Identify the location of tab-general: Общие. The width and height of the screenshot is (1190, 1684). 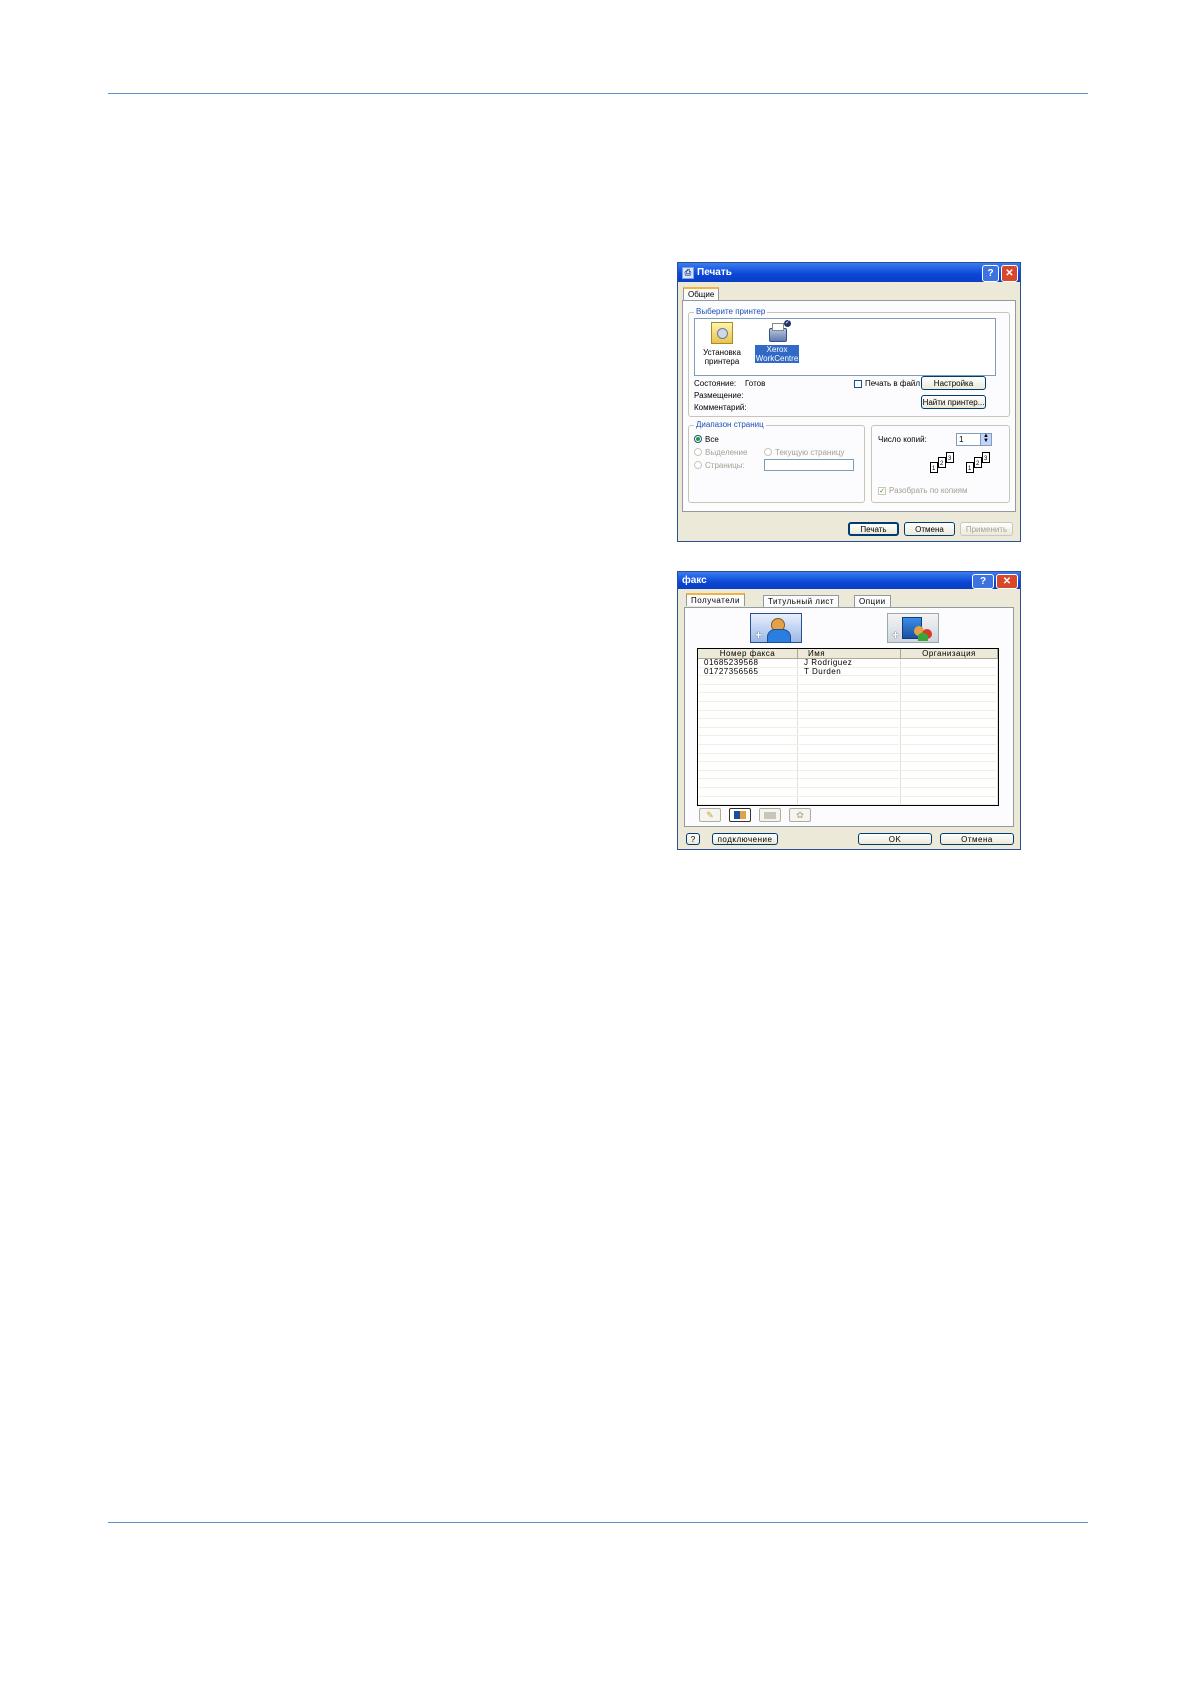
(701, 293).